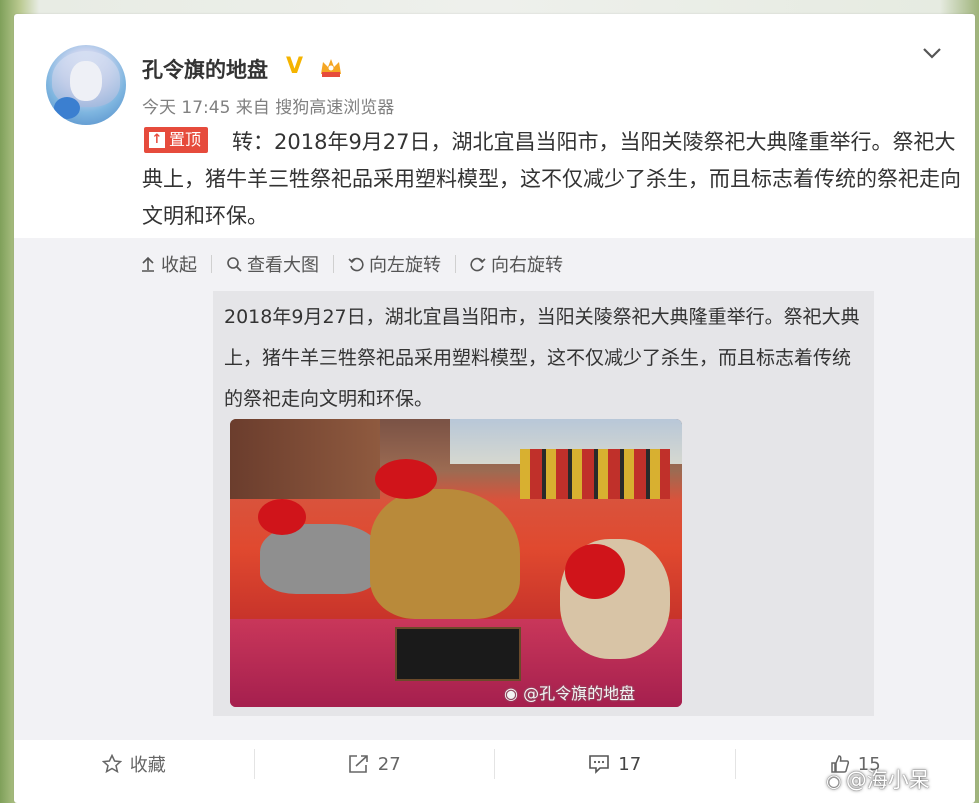 This screenshot has width=979, height=803. I want to click on rotate-left-button: 向左旋转, so click(394, 264).